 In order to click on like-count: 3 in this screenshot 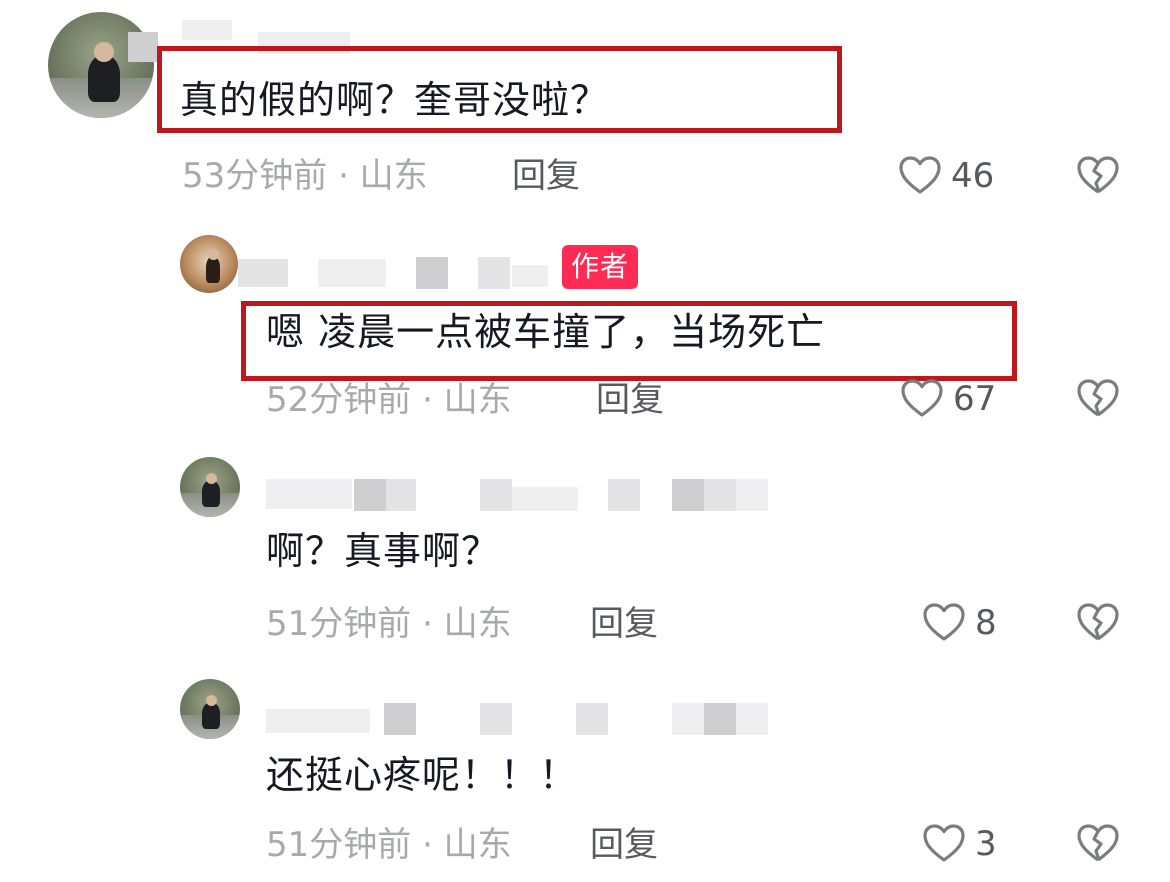, I will do `click(986, 844)`.